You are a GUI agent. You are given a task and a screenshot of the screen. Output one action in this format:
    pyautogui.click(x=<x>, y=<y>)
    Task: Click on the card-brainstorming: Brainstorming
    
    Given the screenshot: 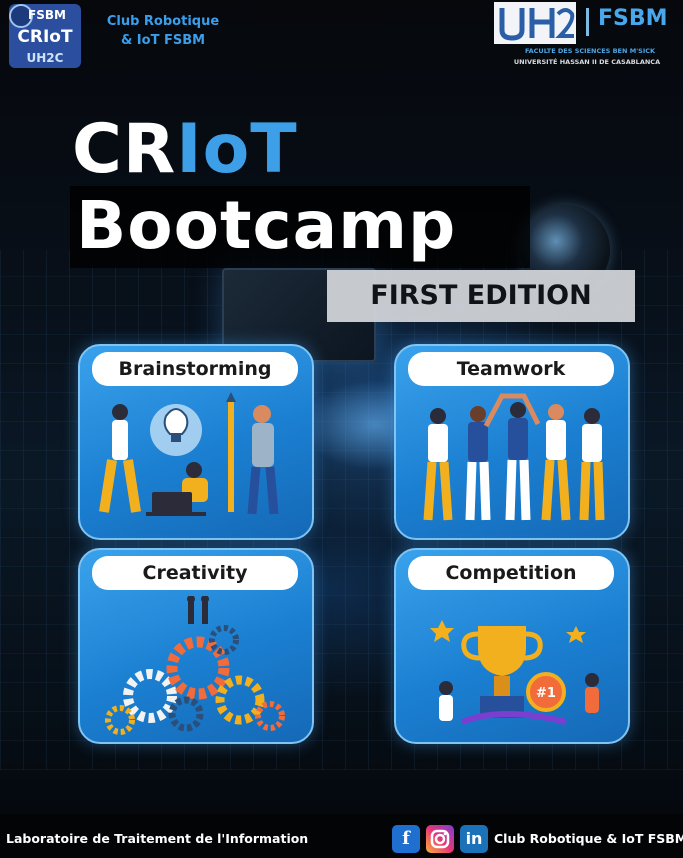 What is the action you would take?
    pyautogui.click(x=196, y=442)
    